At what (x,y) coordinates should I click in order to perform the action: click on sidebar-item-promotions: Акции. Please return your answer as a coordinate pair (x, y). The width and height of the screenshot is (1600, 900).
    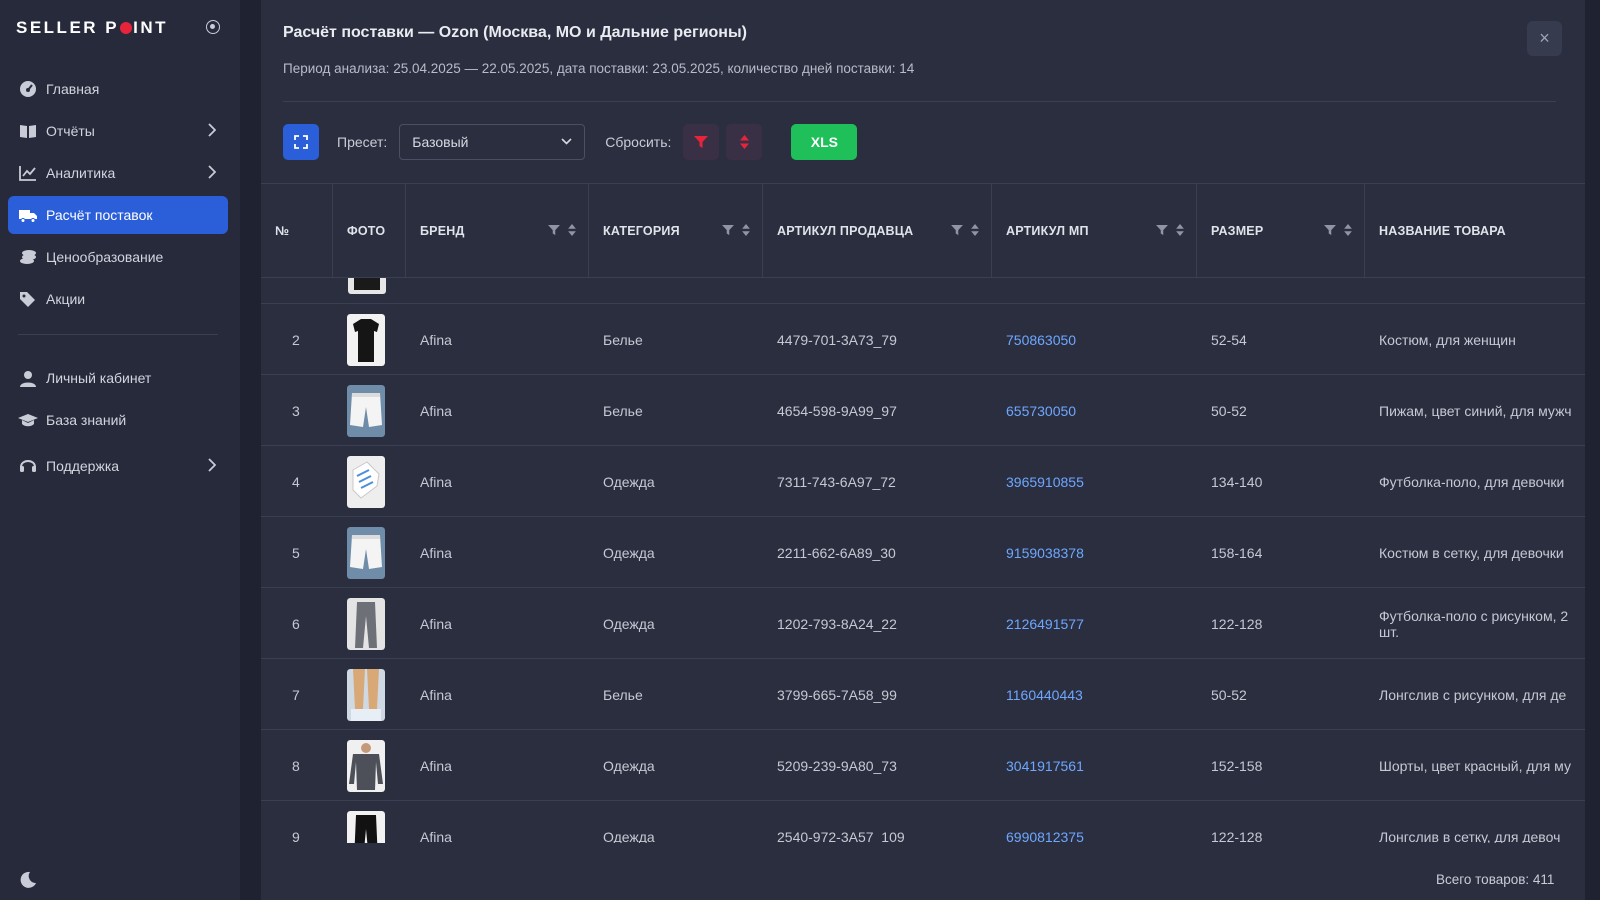
    Looking at the image, I should click on (118, 299).